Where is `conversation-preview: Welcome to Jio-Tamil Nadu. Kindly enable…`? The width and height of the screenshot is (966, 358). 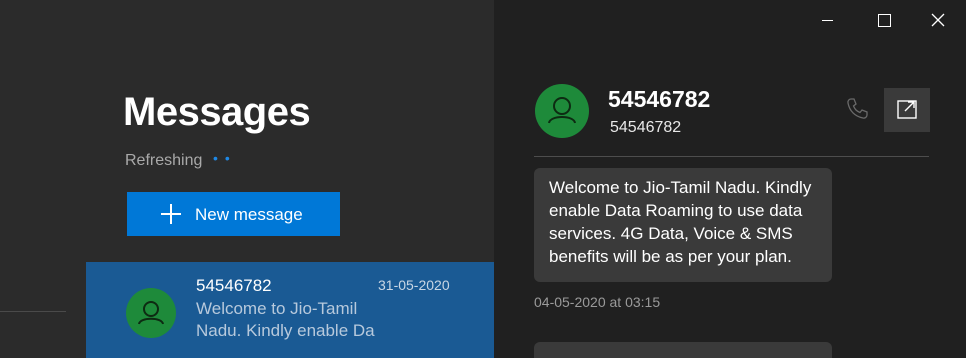
conversation-preview: Welcome to Jio-Tamil Nadu. Kindly enable… is located at coordinates (285, 319).